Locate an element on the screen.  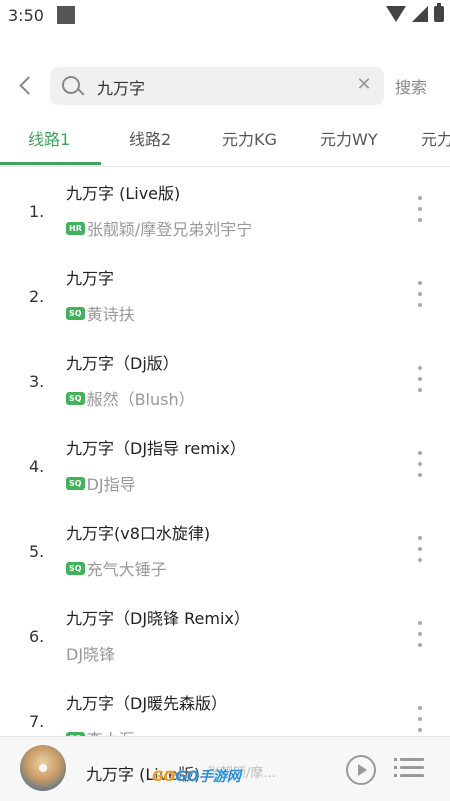
song-title: 九万字（DJ暖先森版） is located at coordinates (147, 703).